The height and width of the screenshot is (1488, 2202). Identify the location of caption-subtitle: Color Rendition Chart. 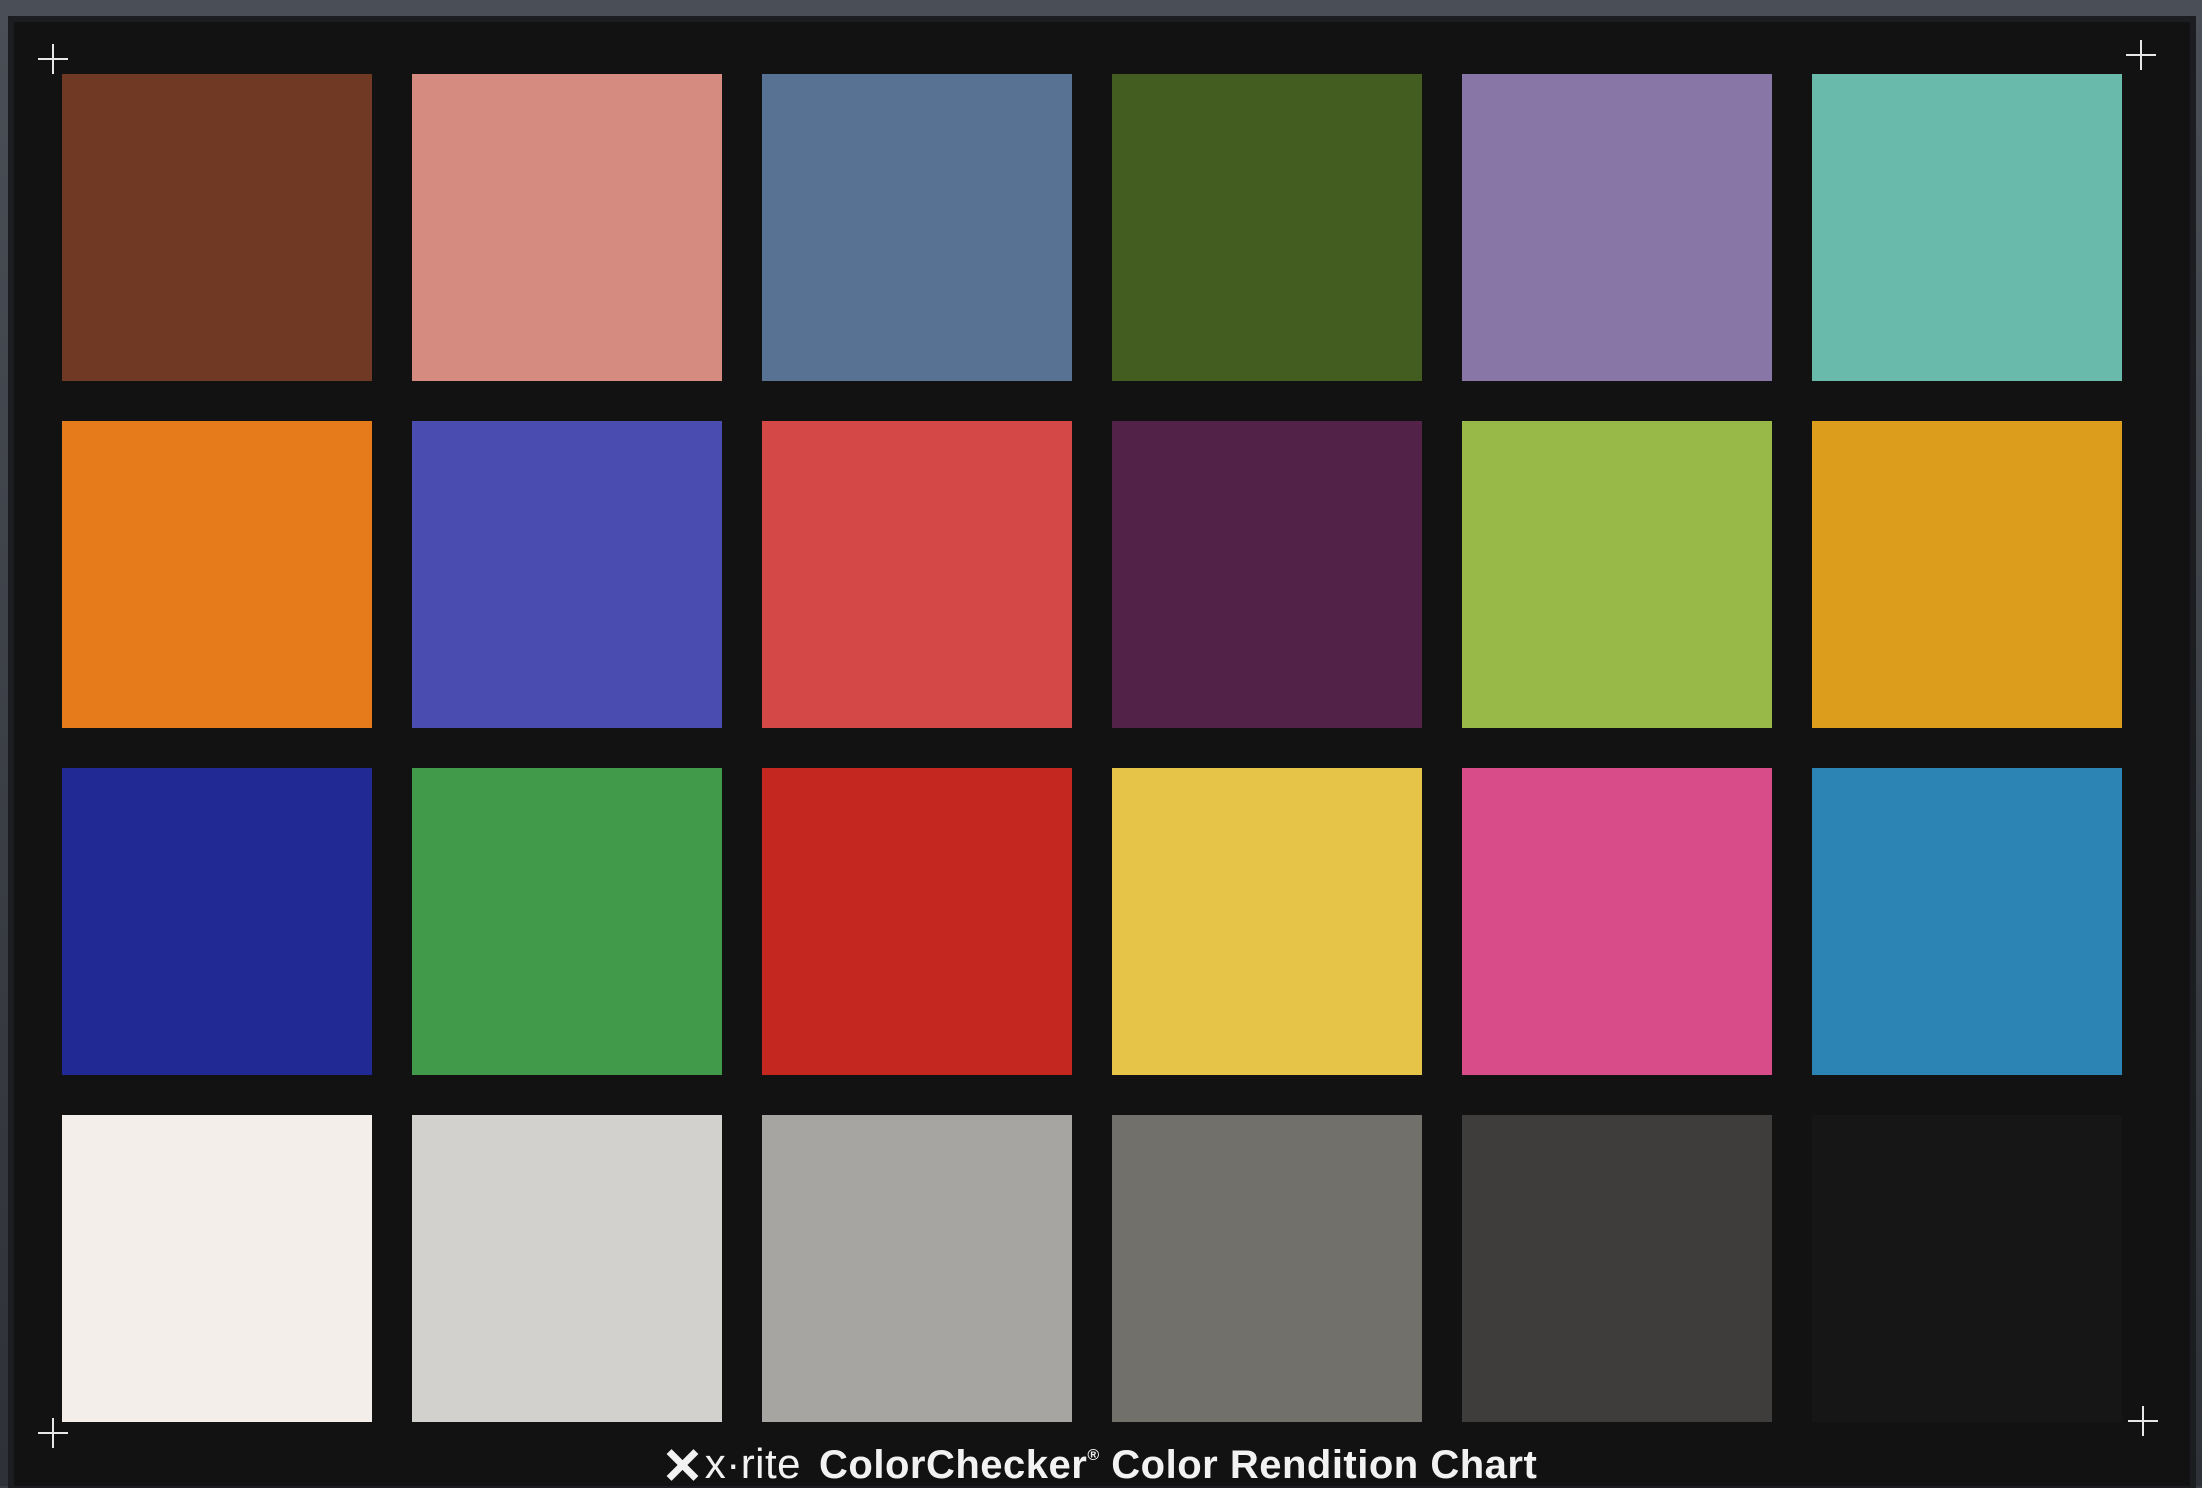
(1318, 1465).